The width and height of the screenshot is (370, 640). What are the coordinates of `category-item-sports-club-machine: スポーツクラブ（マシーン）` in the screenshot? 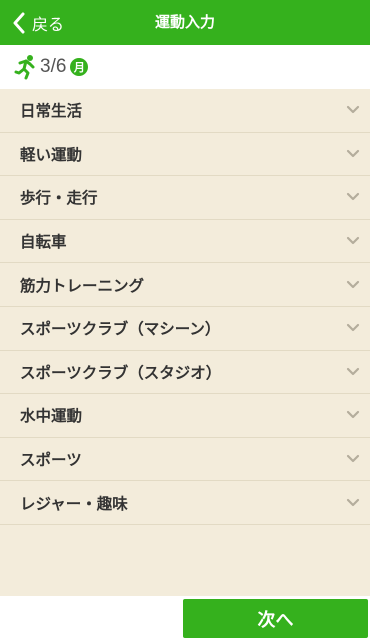 It's located at (185, 329).